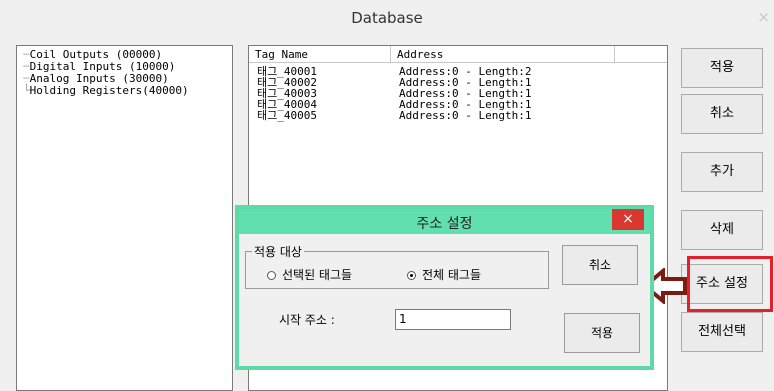 Image resolution: width=774 pixels, height=391 pixels. Describe the element at coordinates (730, 284) in the screenshot. I see `highlight-box` at that location.